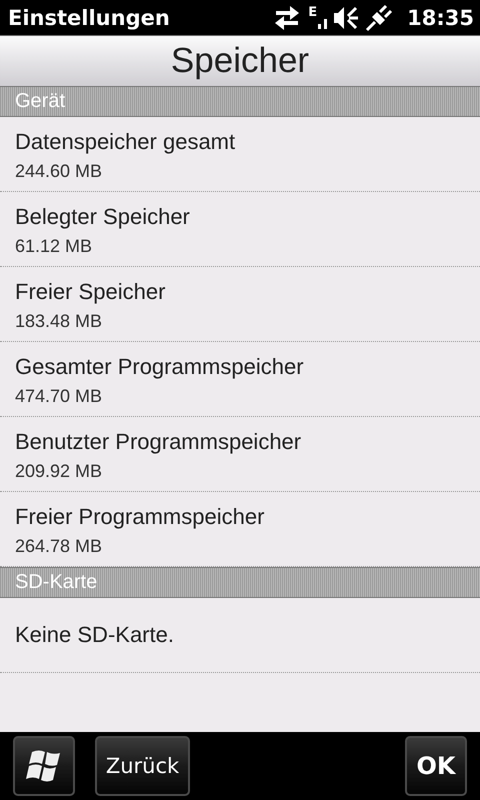 The image size is (480, 800). I want to click on setting-label: Datenspeicher gesamt, so click(125, 142).